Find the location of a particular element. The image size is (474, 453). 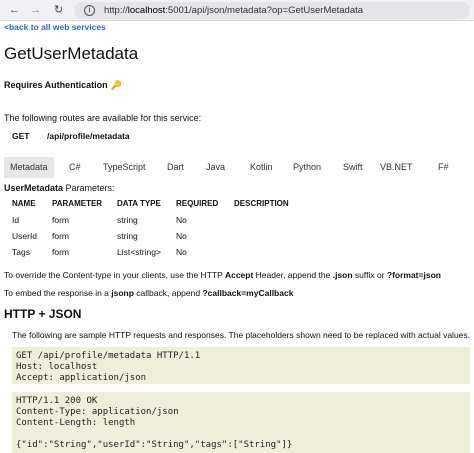

url-prefix: http:// is located at coordinates (116, 10).